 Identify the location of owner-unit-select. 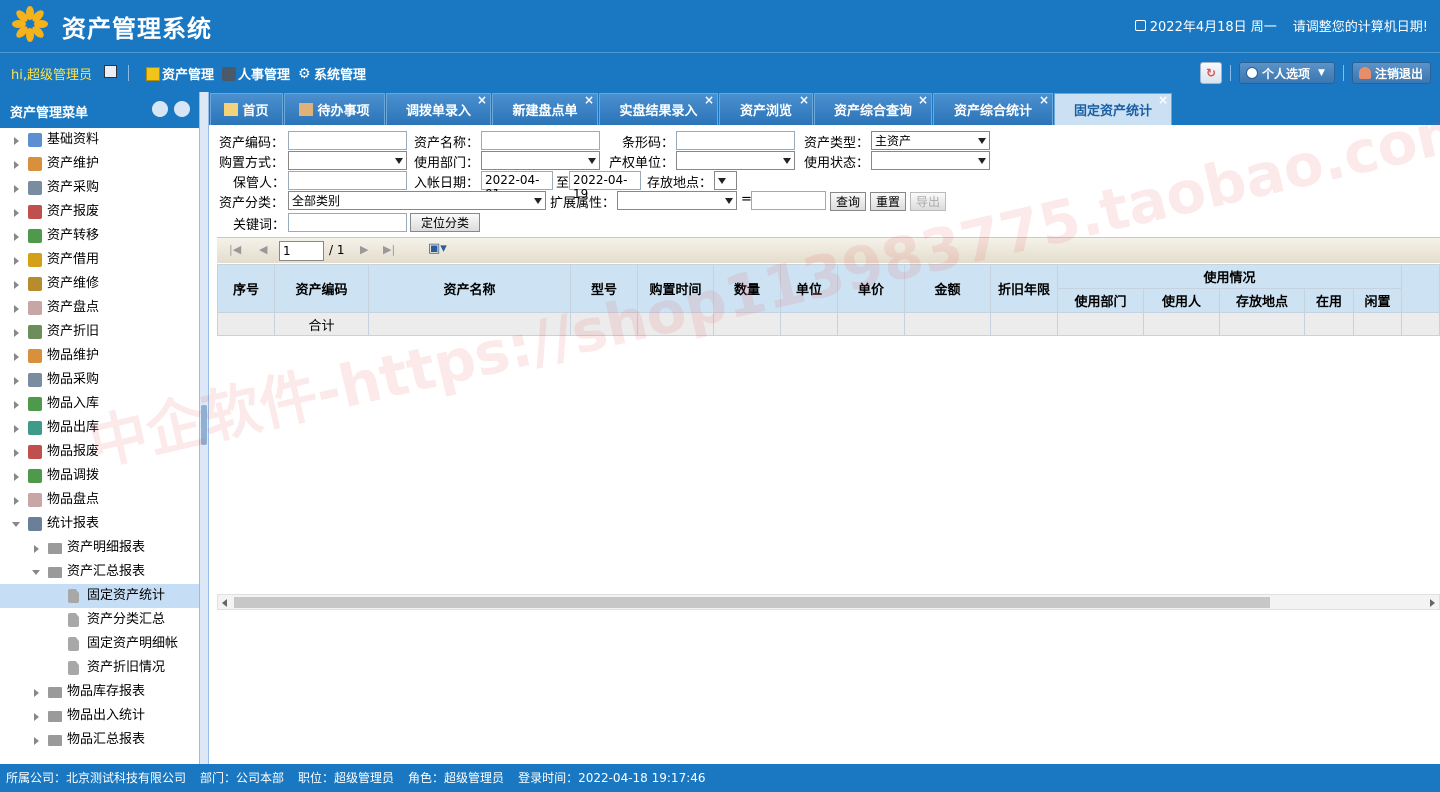
(735, 160).